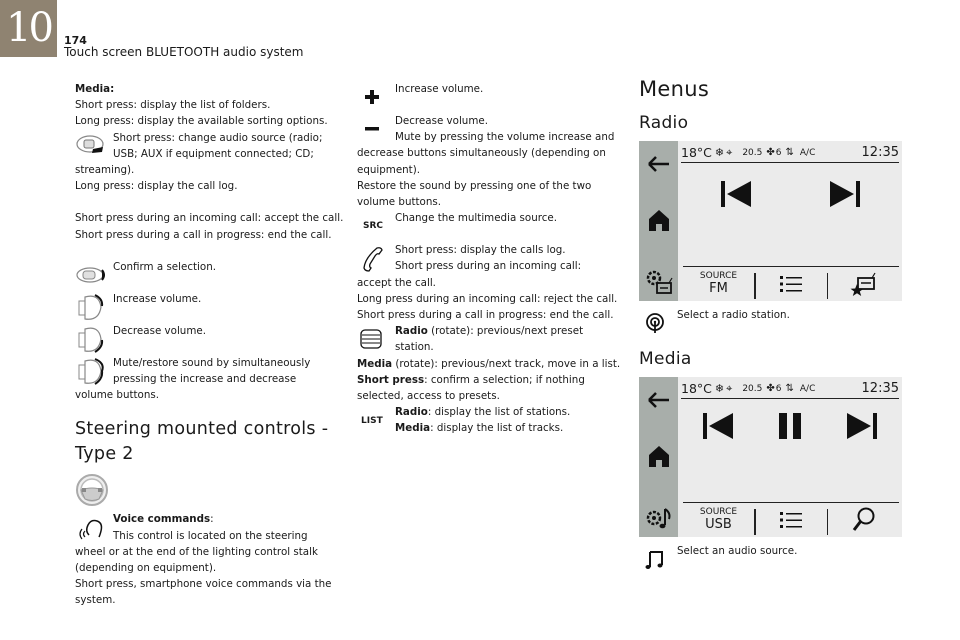 This screenshot has height=640, width=960. What do you see at coordinates (655, 323) in the screenshot?
I see `radio-station-icon` at bounding box center [655, 323].